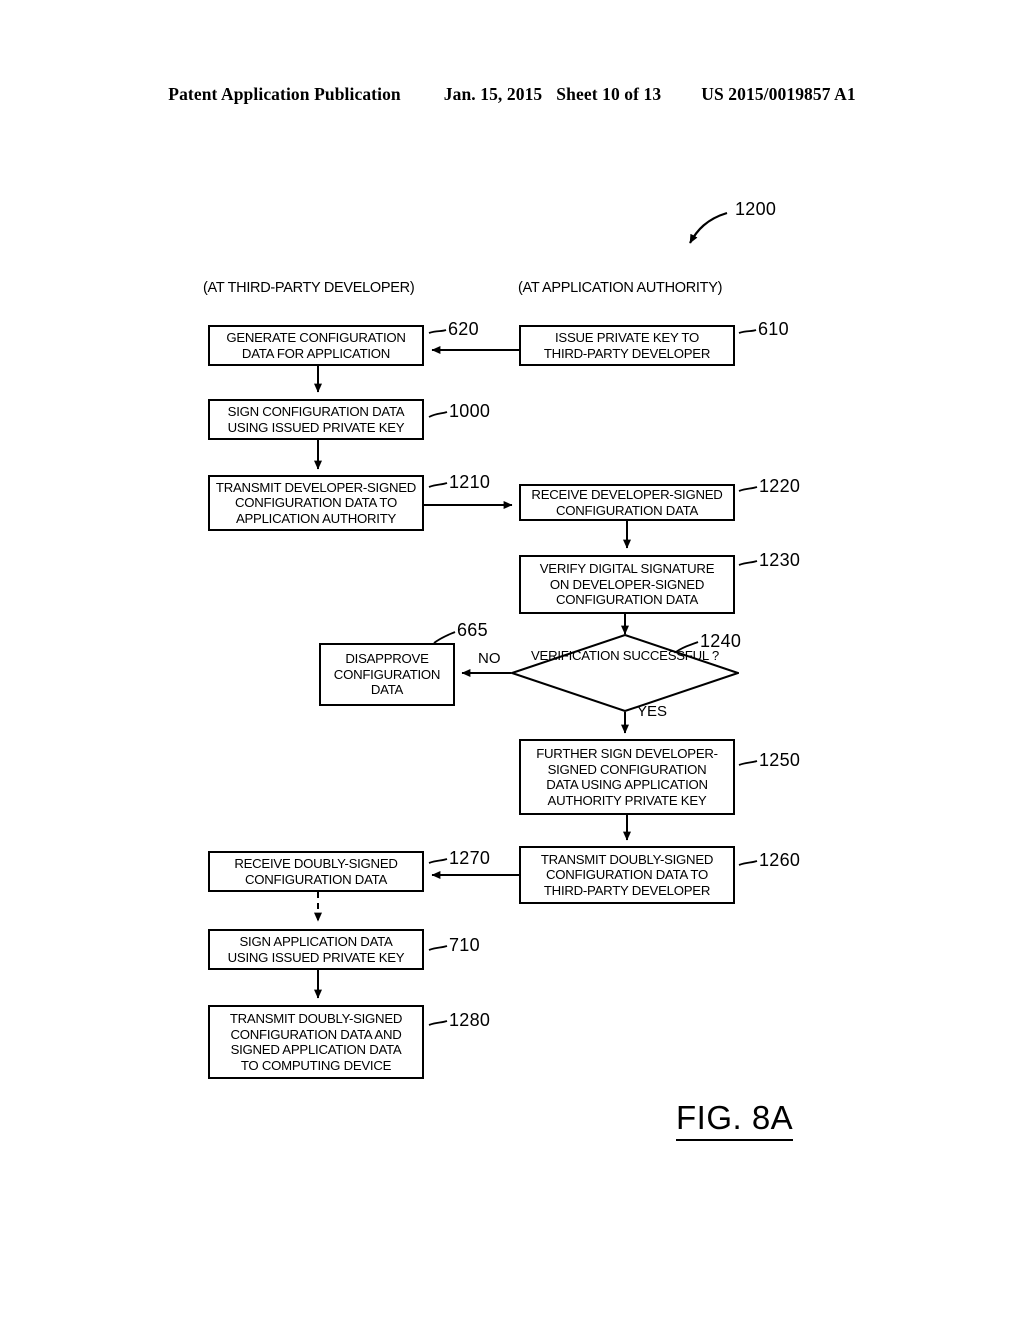 The height and width of the screenshot is (1320, 1024). Describe the element at coordinates (472, 630) in the screenshot. I see `ref-numeral-665: 665` at that location.